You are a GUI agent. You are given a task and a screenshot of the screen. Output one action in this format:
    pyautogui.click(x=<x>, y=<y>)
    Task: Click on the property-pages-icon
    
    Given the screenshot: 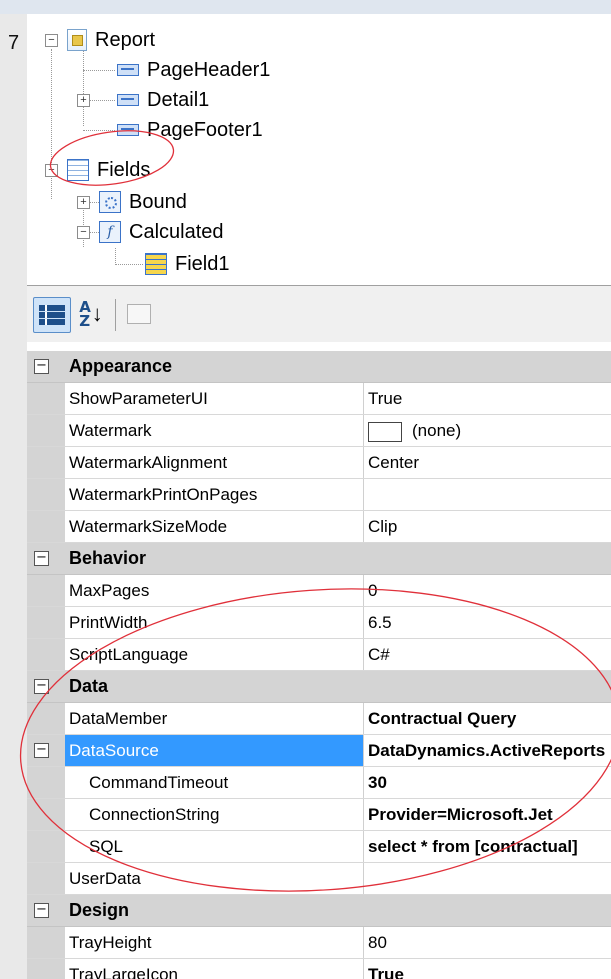 What is the action you would take?
    pyautogui.click(x=139, y=314)
    